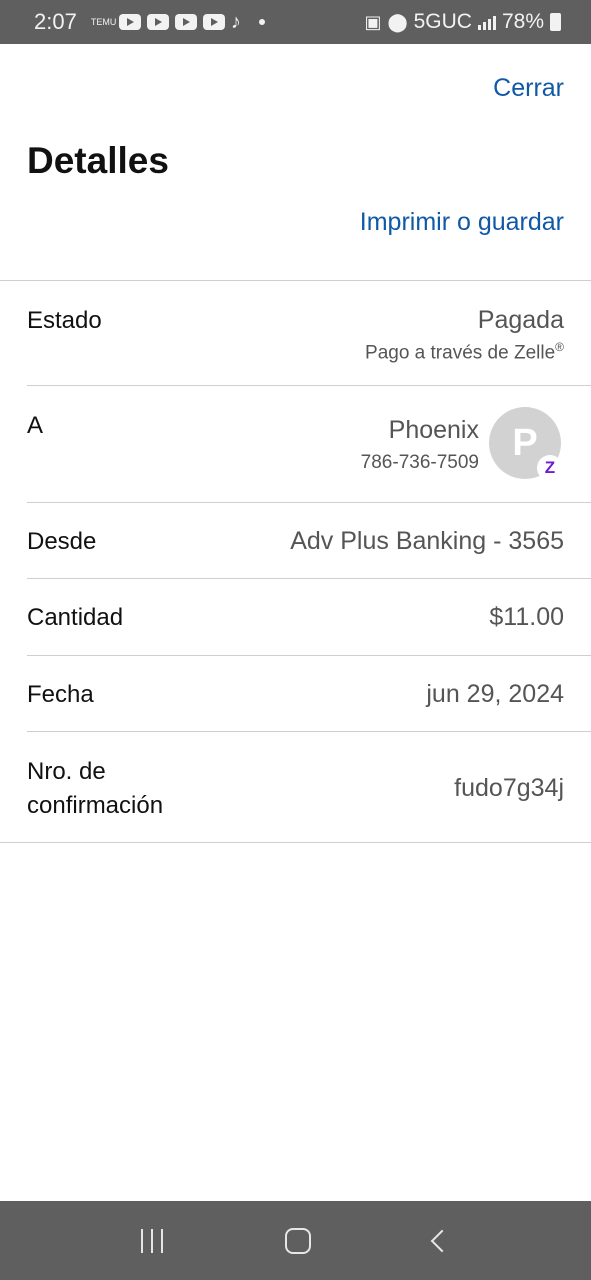 The width and height of the screenshot is (591, 1280). I want to click on date-value: jun 29, 2024, so click(495, 694).